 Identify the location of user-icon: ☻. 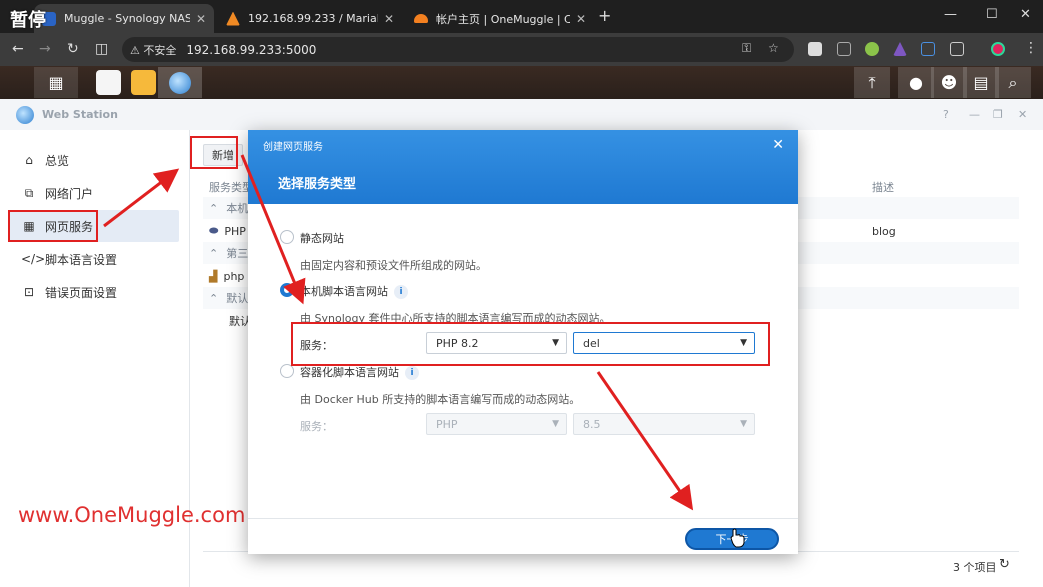
(949, 82).